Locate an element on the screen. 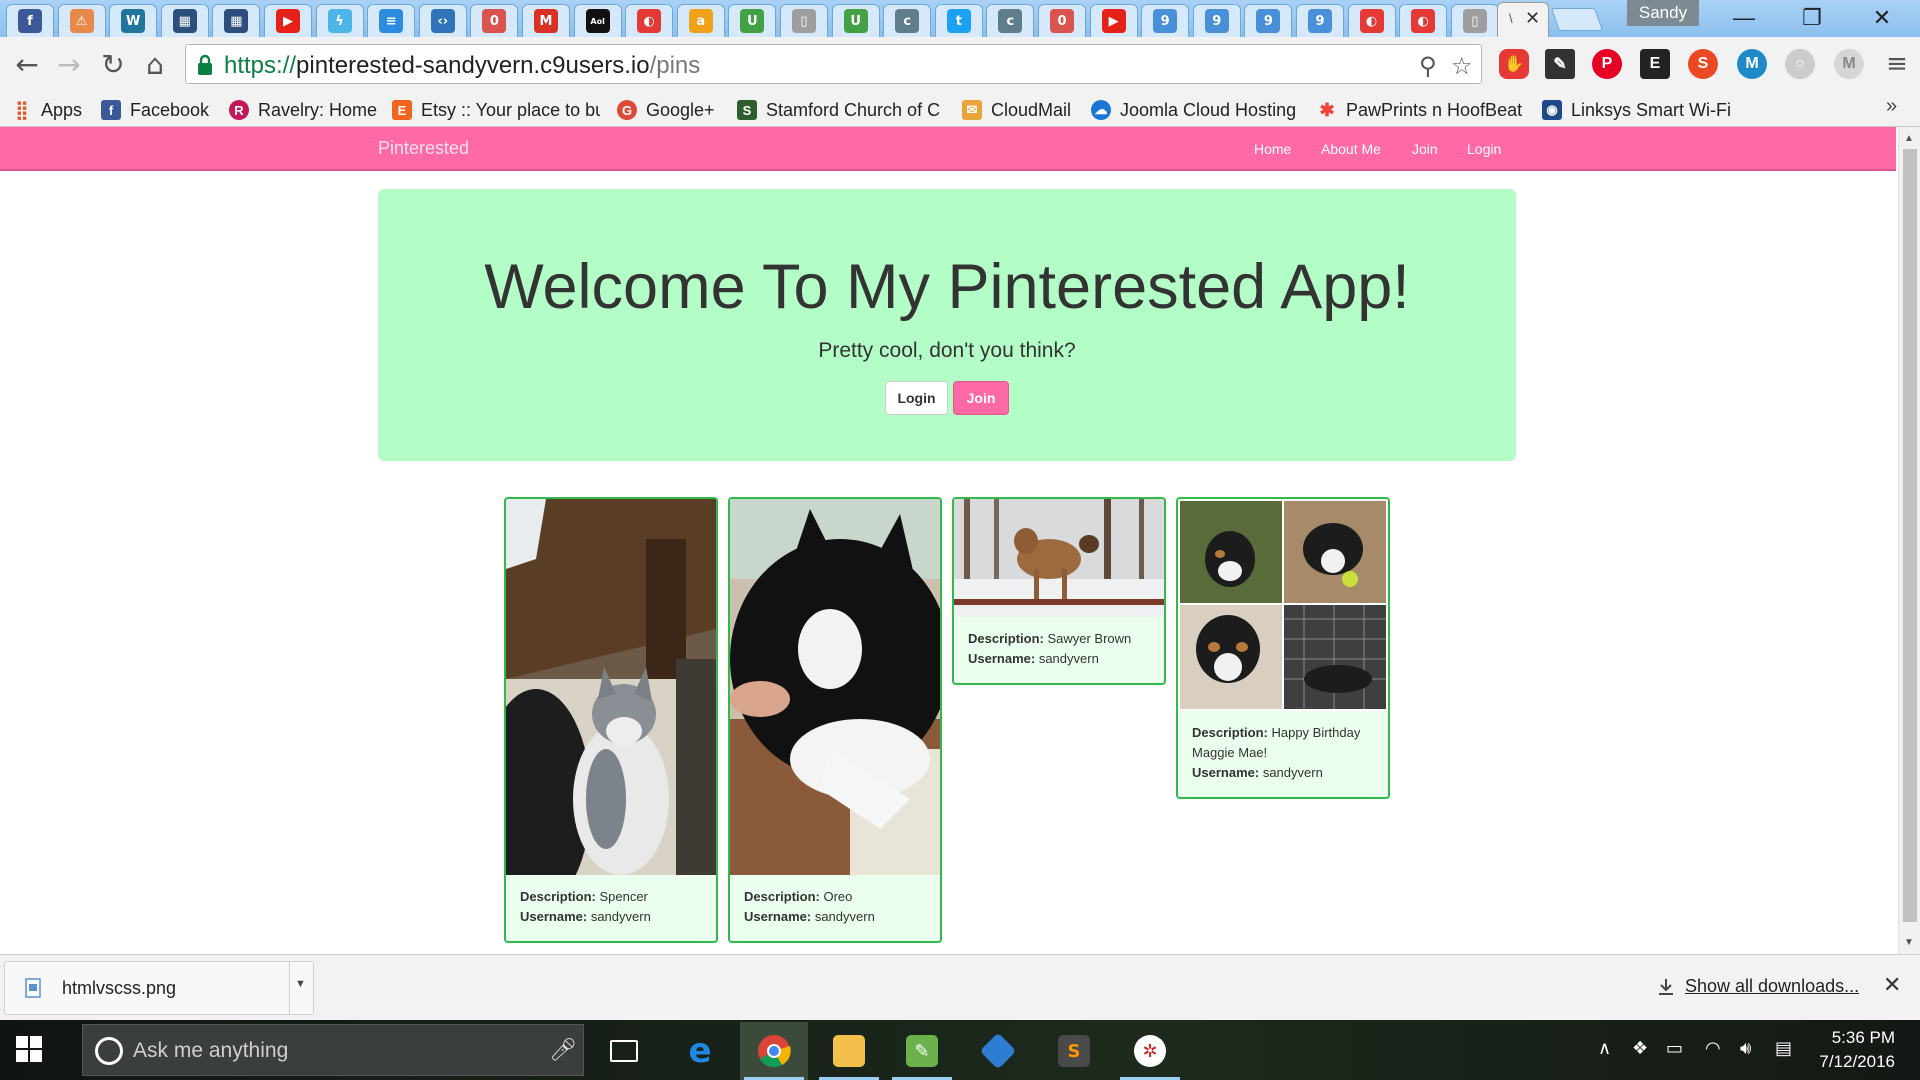 This screenshot has height=1080, width=1920. browser-tab: ϟ is located at coordinates (339, 20).